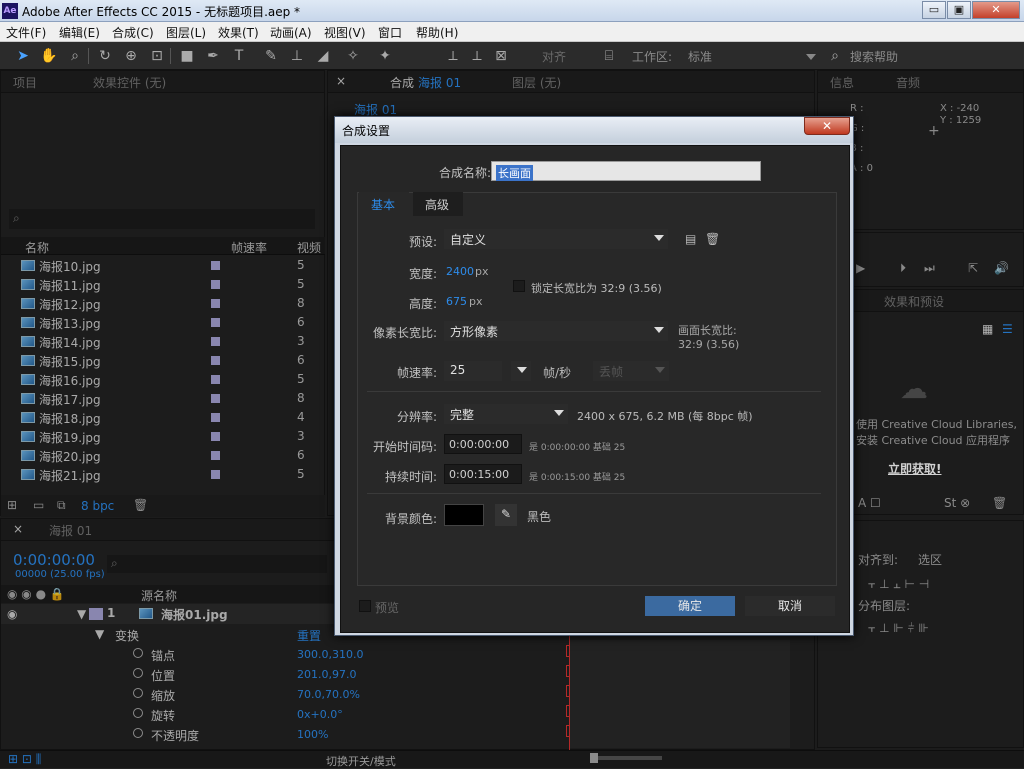  I want to click on search-help-input: 搜索帮助, so click(874, 56).